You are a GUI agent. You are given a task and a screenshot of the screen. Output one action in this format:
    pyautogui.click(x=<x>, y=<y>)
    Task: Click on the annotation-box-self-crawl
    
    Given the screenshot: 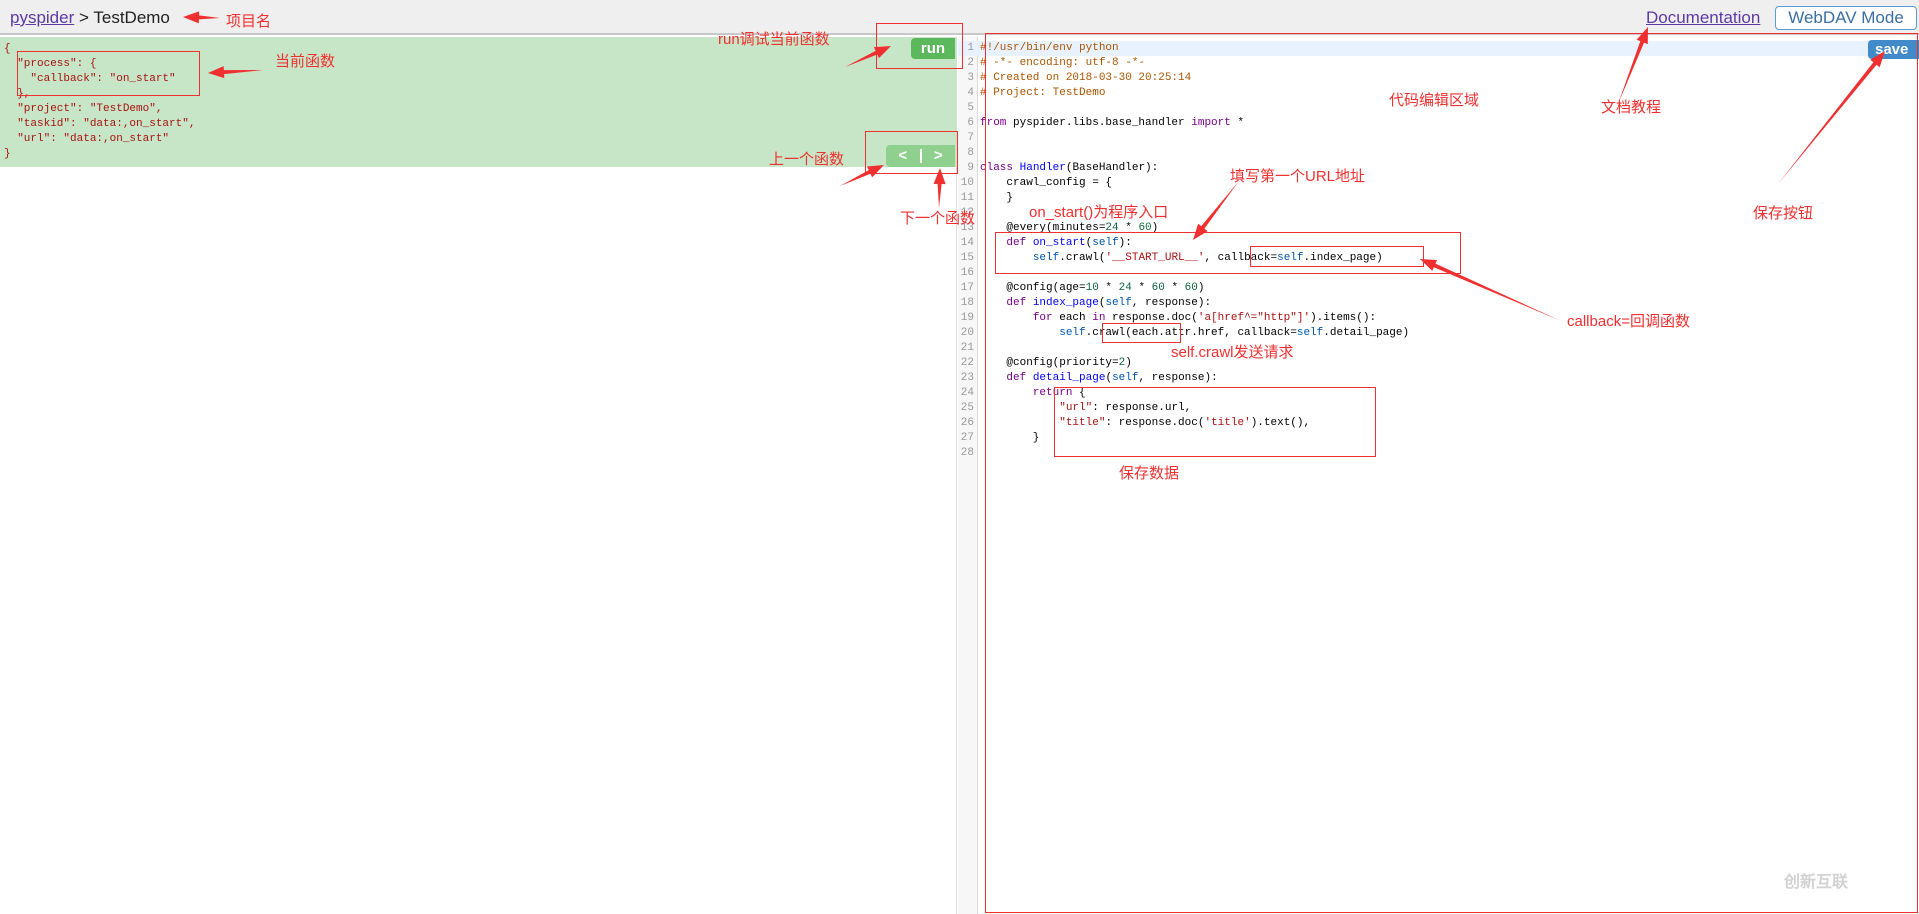 What is the action you would take?
    pyautogui.click(x=1141, y=333)
    